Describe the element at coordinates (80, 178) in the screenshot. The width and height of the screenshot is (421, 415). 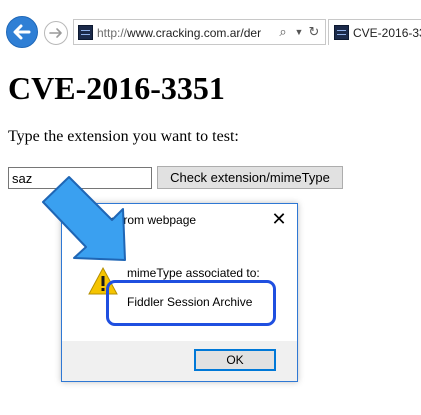
I see `extension-input` at that location.